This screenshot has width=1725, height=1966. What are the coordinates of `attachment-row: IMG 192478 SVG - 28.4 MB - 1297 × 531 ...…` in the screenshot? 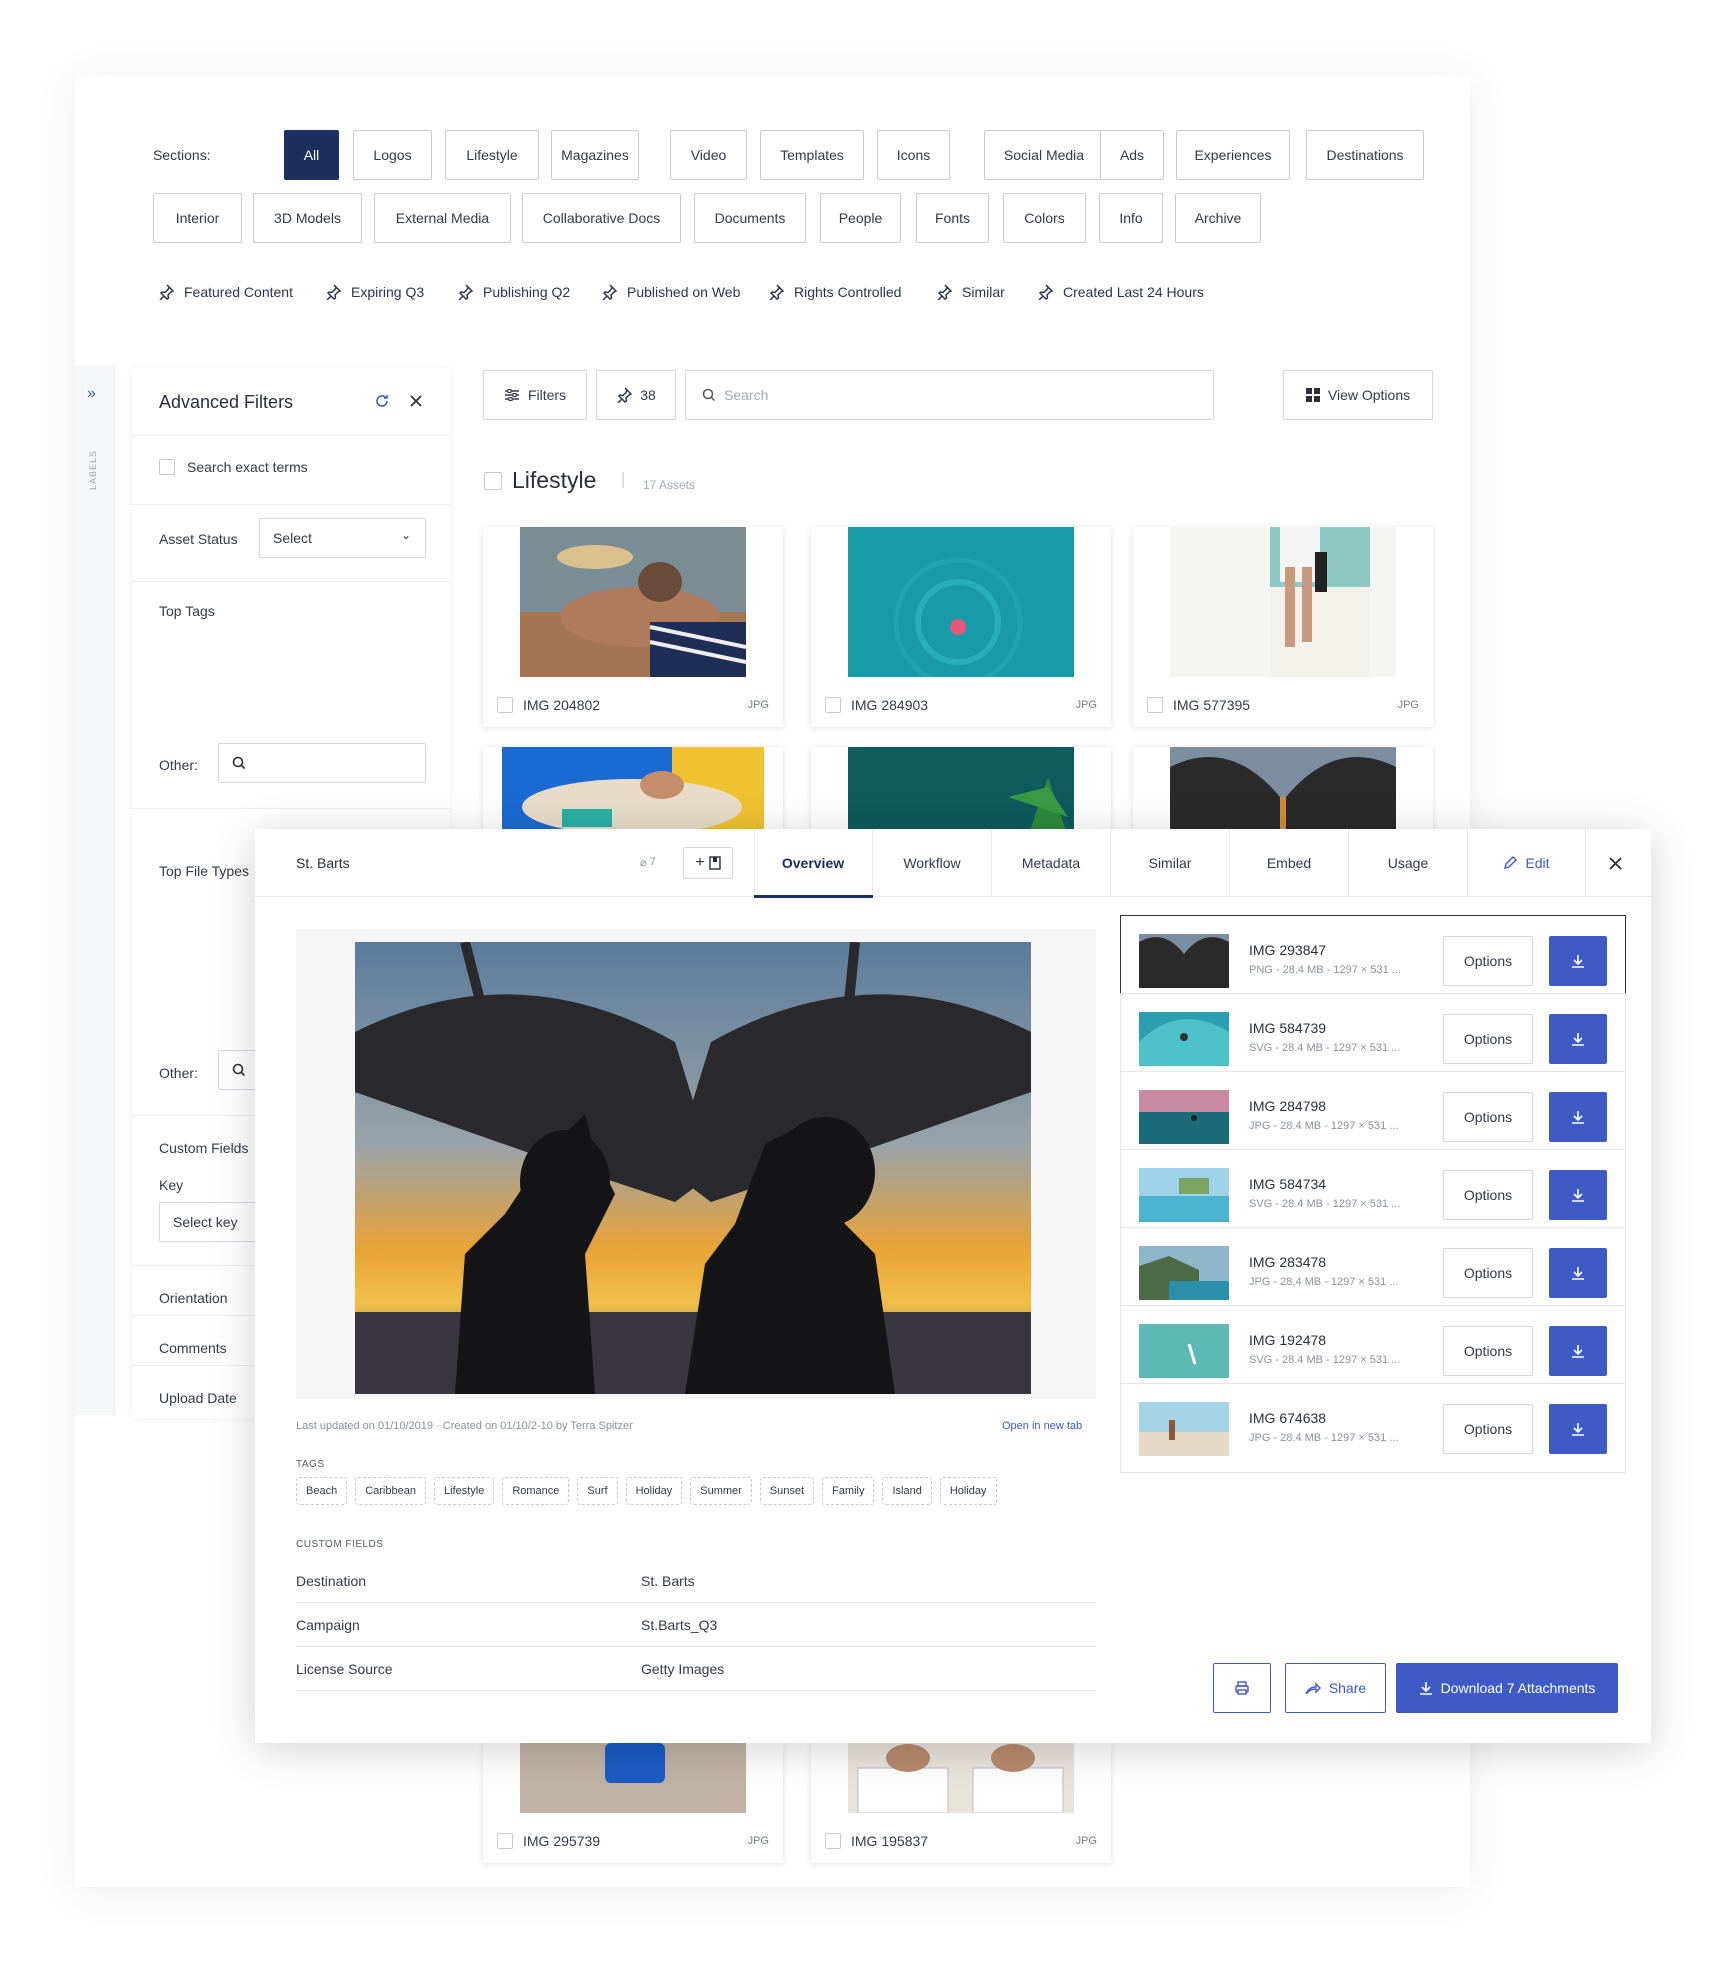 It's located at (1373, 1350).